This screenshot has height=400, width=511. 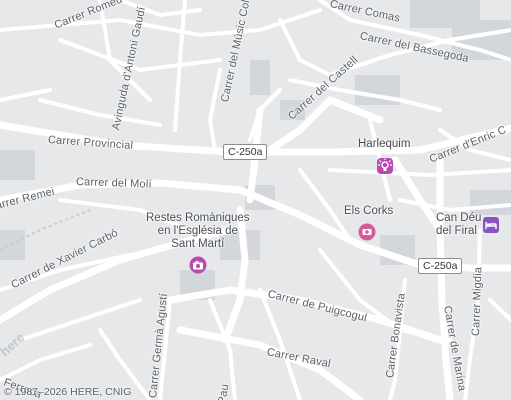 I want to click on poi-label-harlequim: Harlequim, so click(x=384, y=144).